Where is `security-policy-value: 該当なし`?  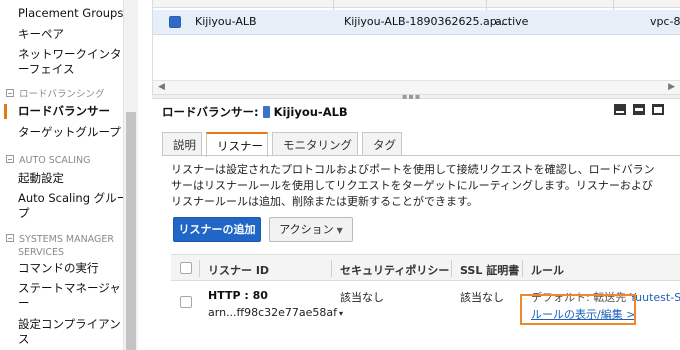 security-policy-value: 該当なし is located at coordinates (362, 297).